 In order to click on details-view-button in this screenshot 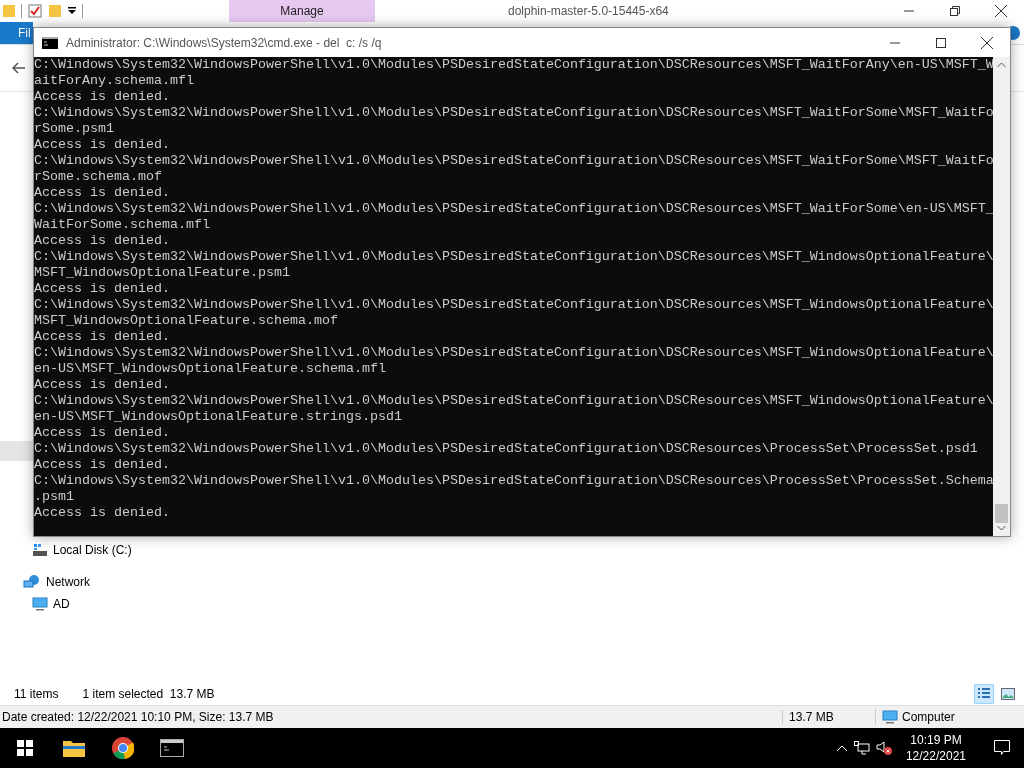, I will do `click(984, 694)`.